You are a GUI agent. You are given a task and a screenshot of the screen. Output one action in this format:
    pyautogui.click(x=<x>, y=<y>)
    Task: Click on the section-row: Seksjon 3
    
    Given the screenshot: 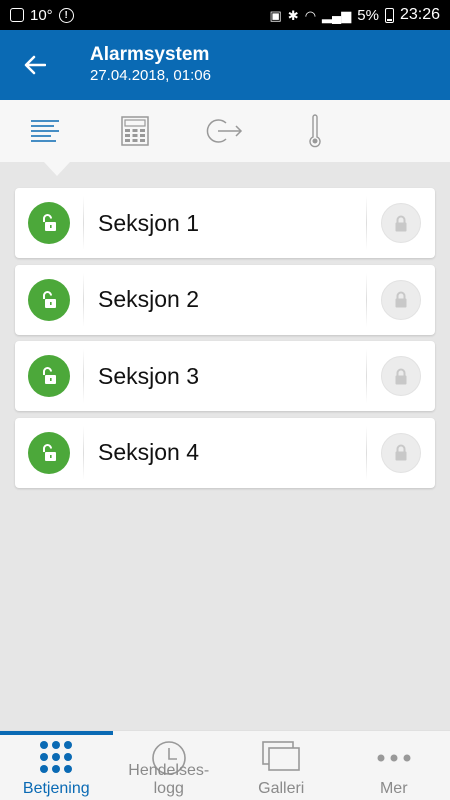 What is the action you would take?
    pyautogui.click(x=225, y=376)
    